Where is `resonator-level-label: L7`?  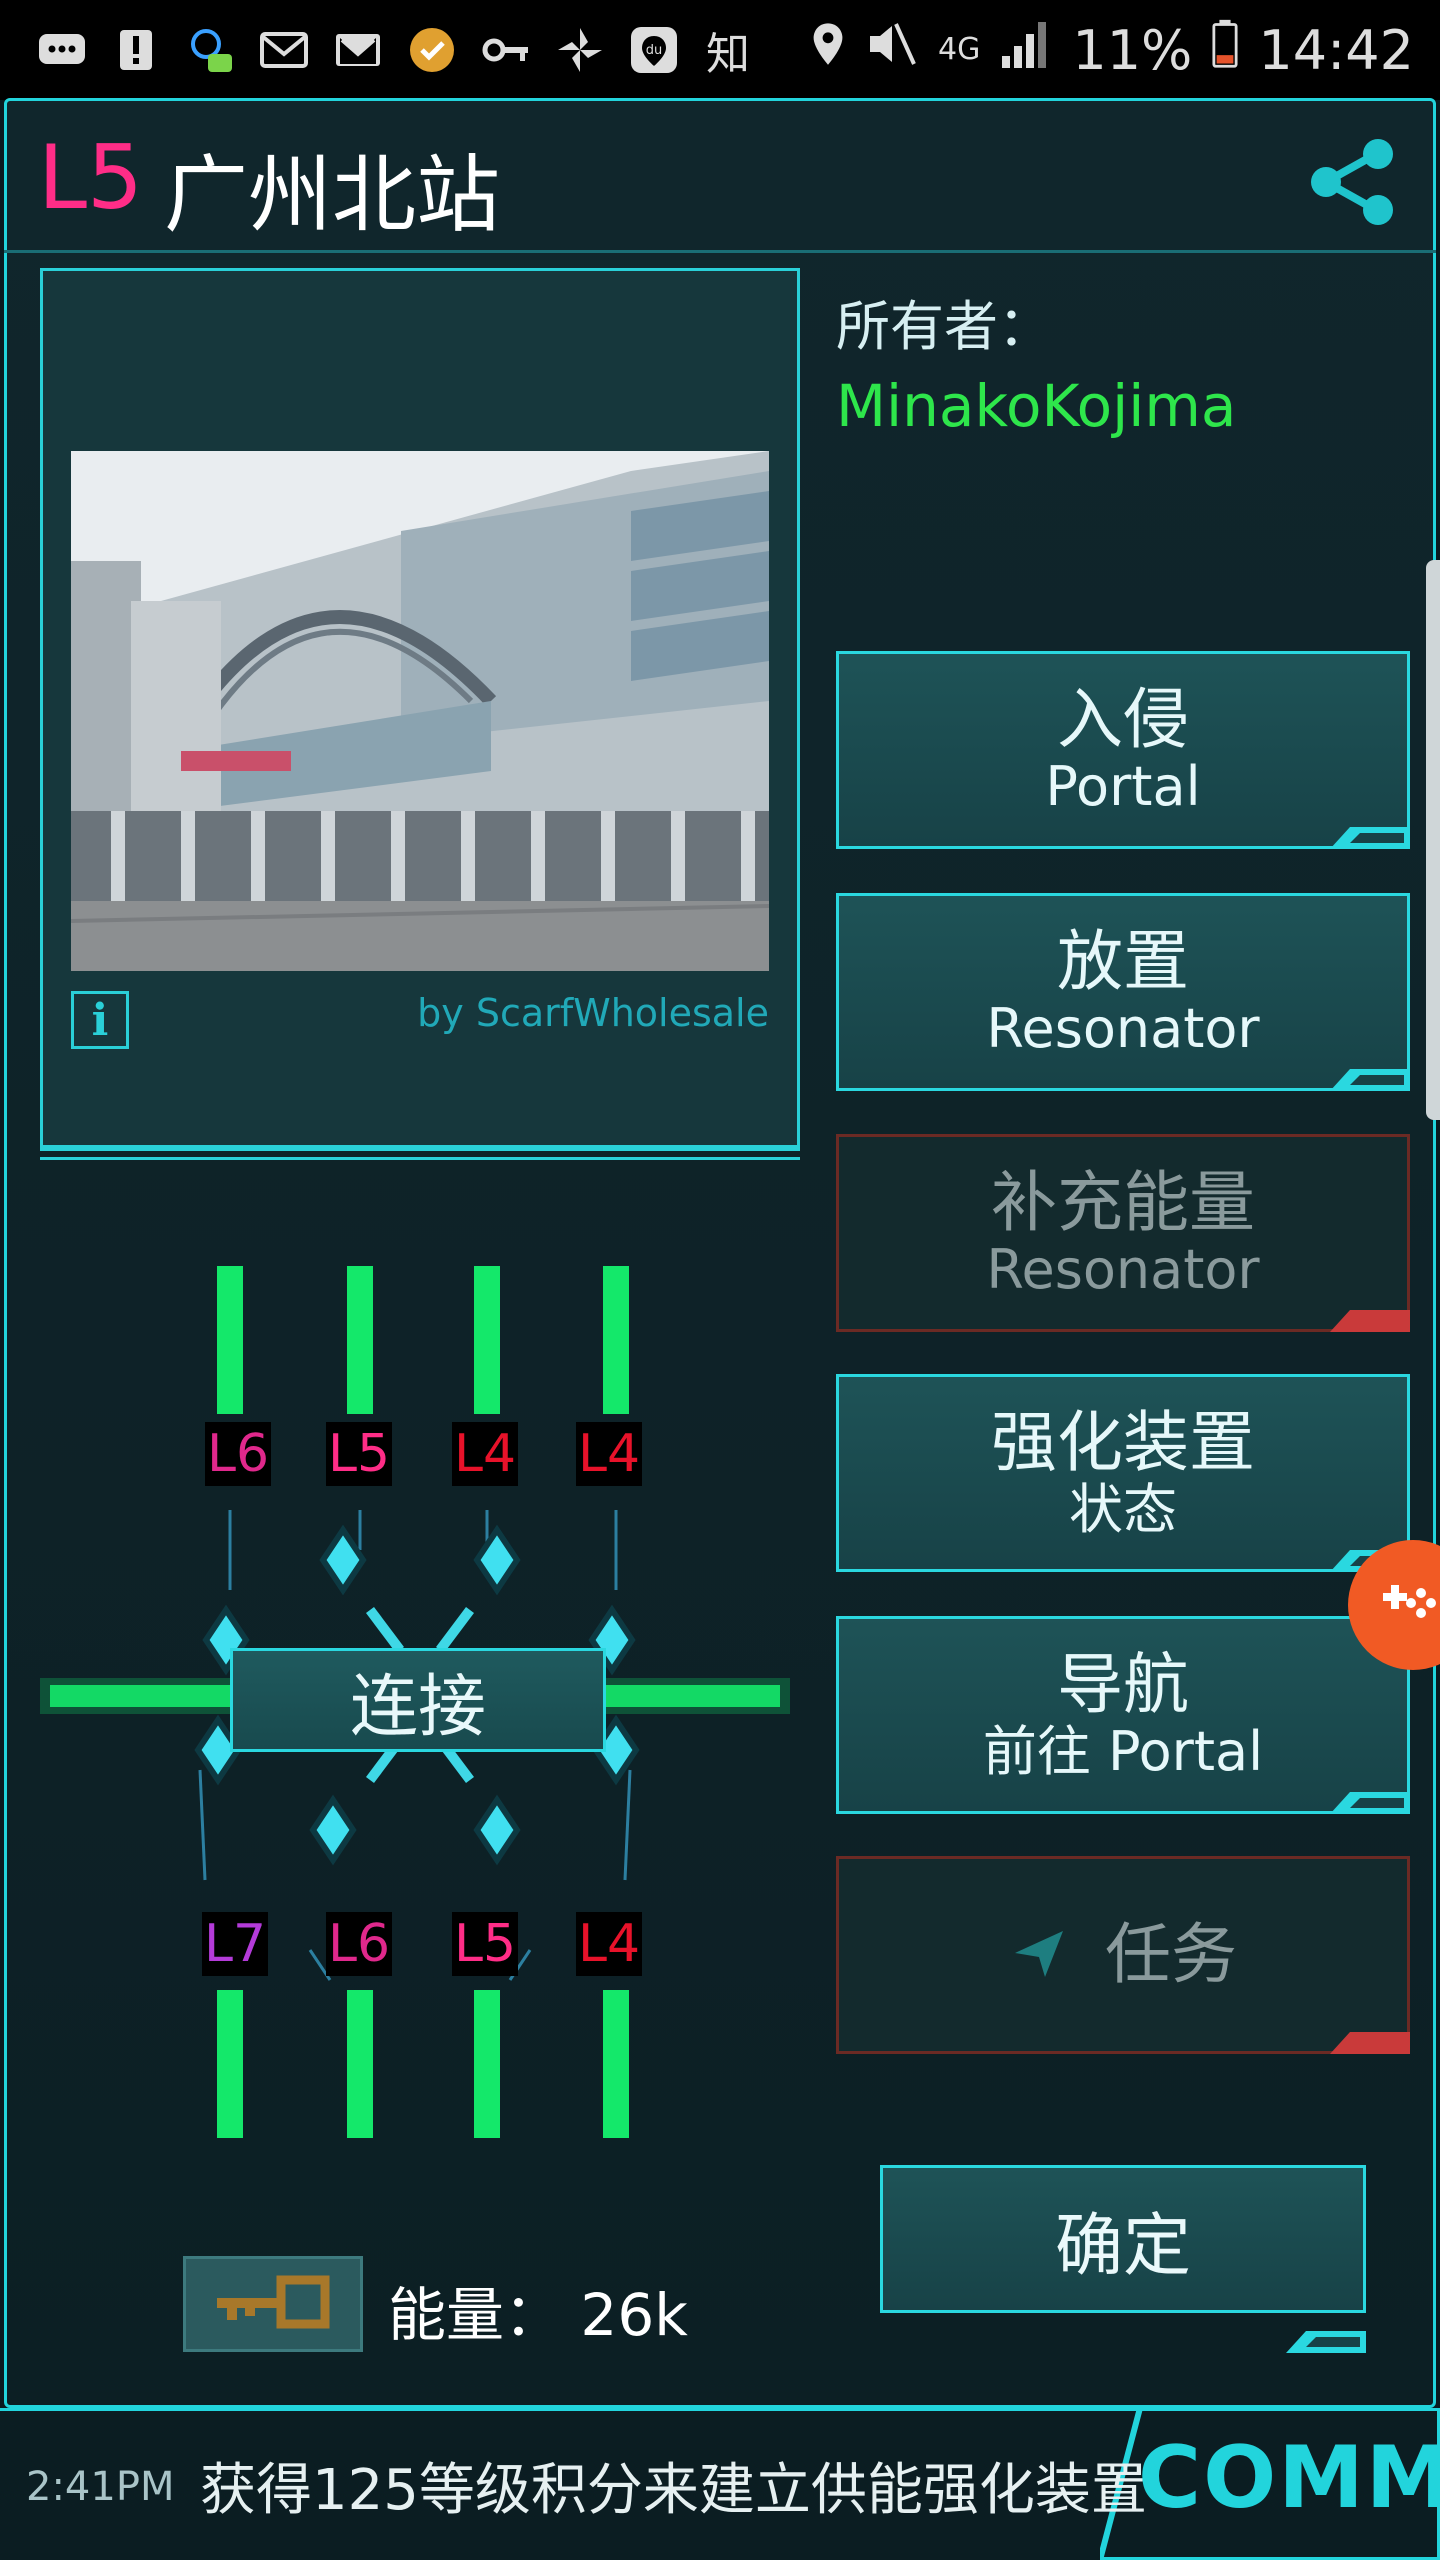 resonator-level-label: L7 is located at coordinates (235, 1944).